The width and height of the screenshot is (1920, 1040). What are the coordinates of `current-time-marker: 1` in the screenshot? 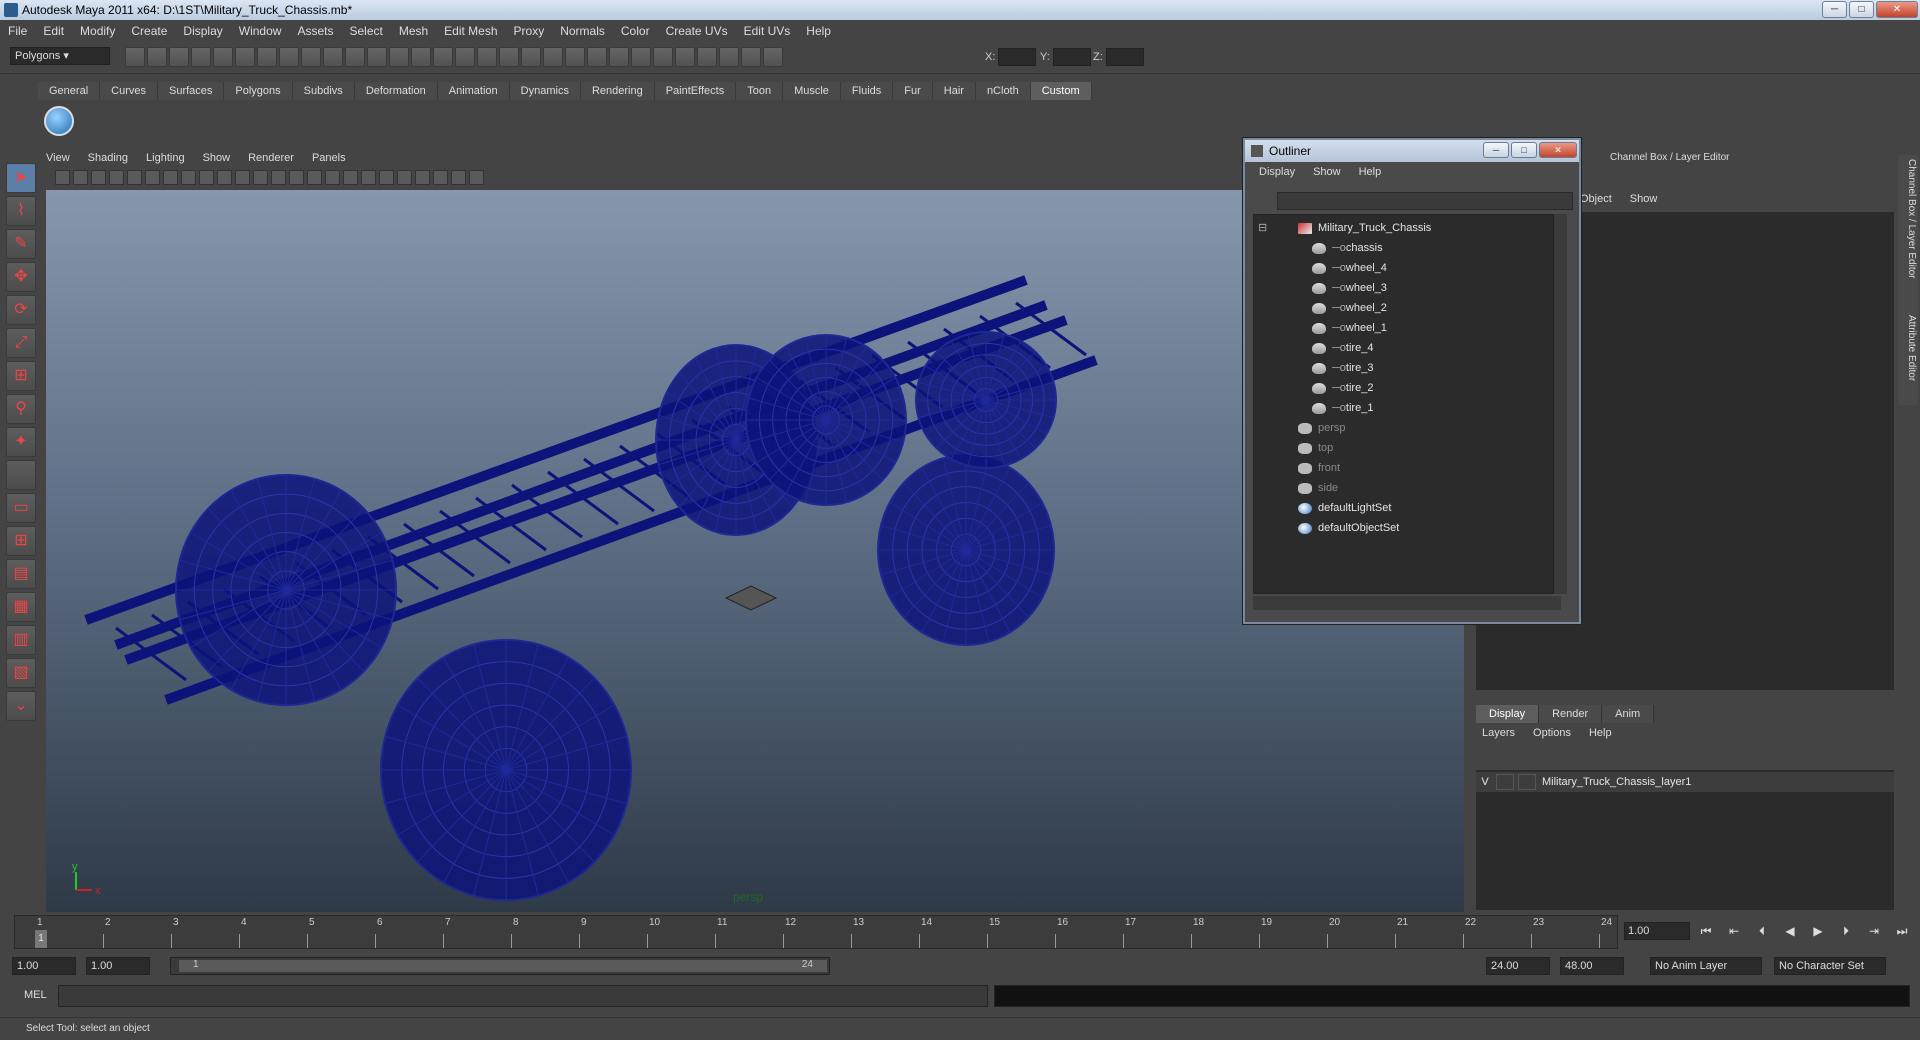 It's located at (41, 939).